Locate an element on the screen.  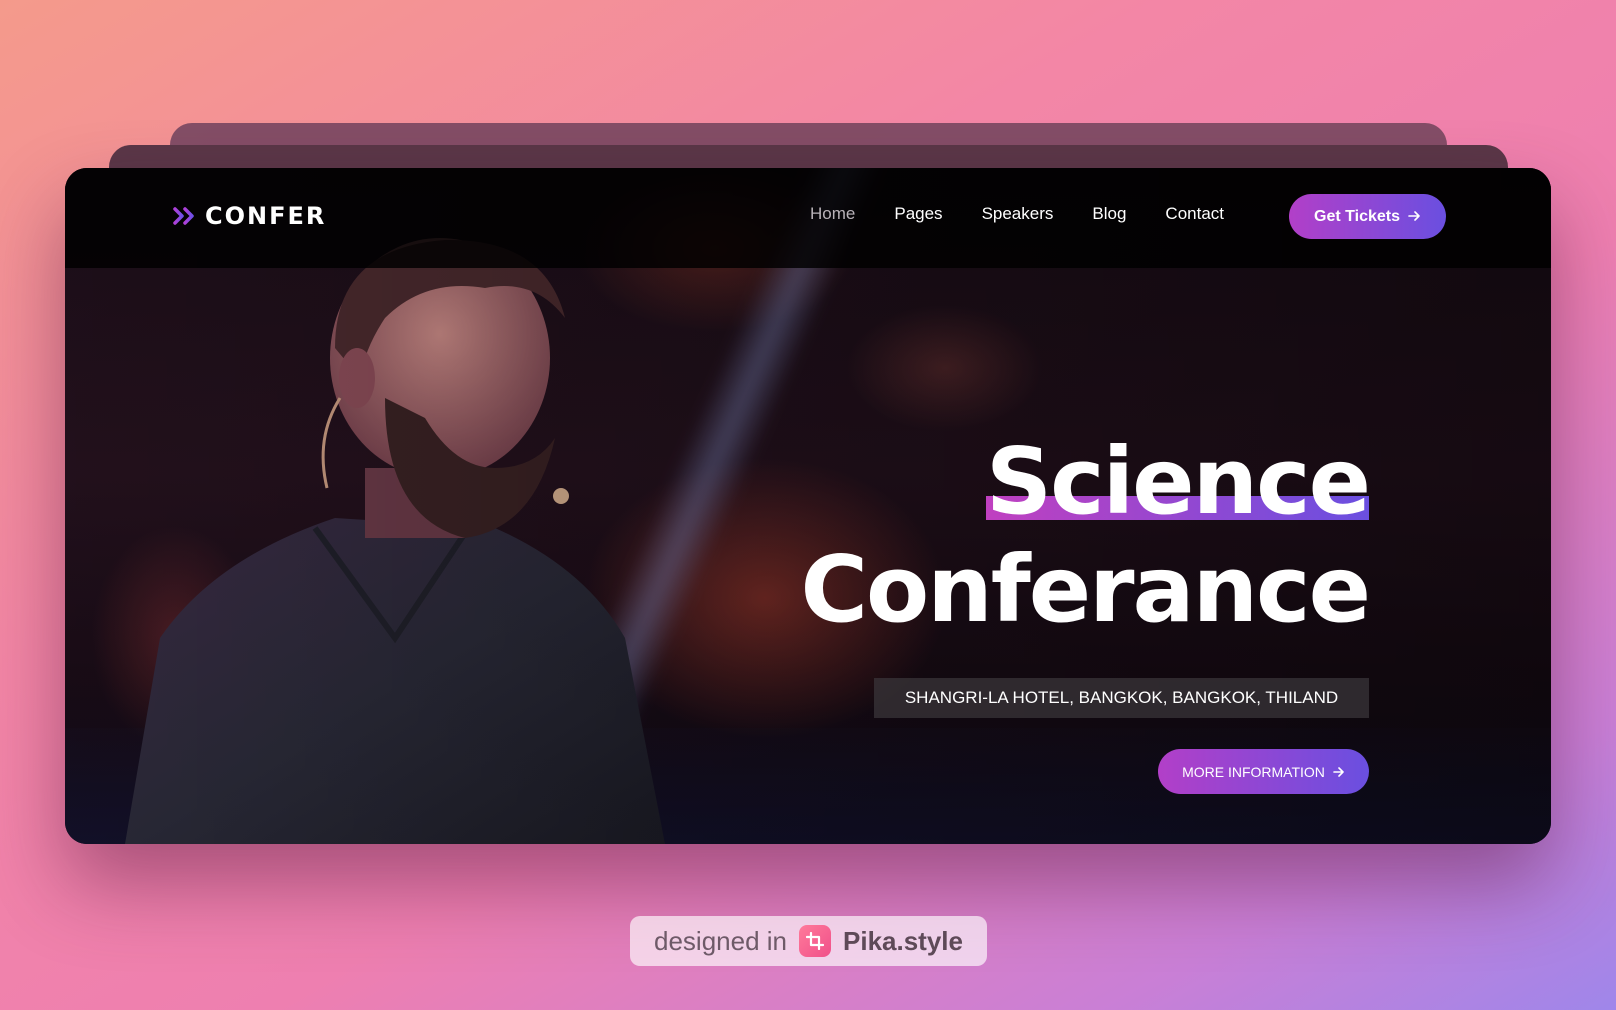
brand-logo: CONFER is located at coordinates (249, 216).